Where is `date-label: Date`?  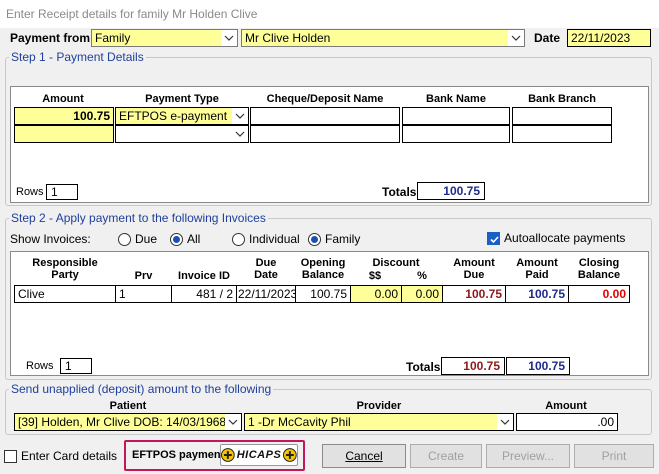 date-label: Date is located at coordinates (547, 38).